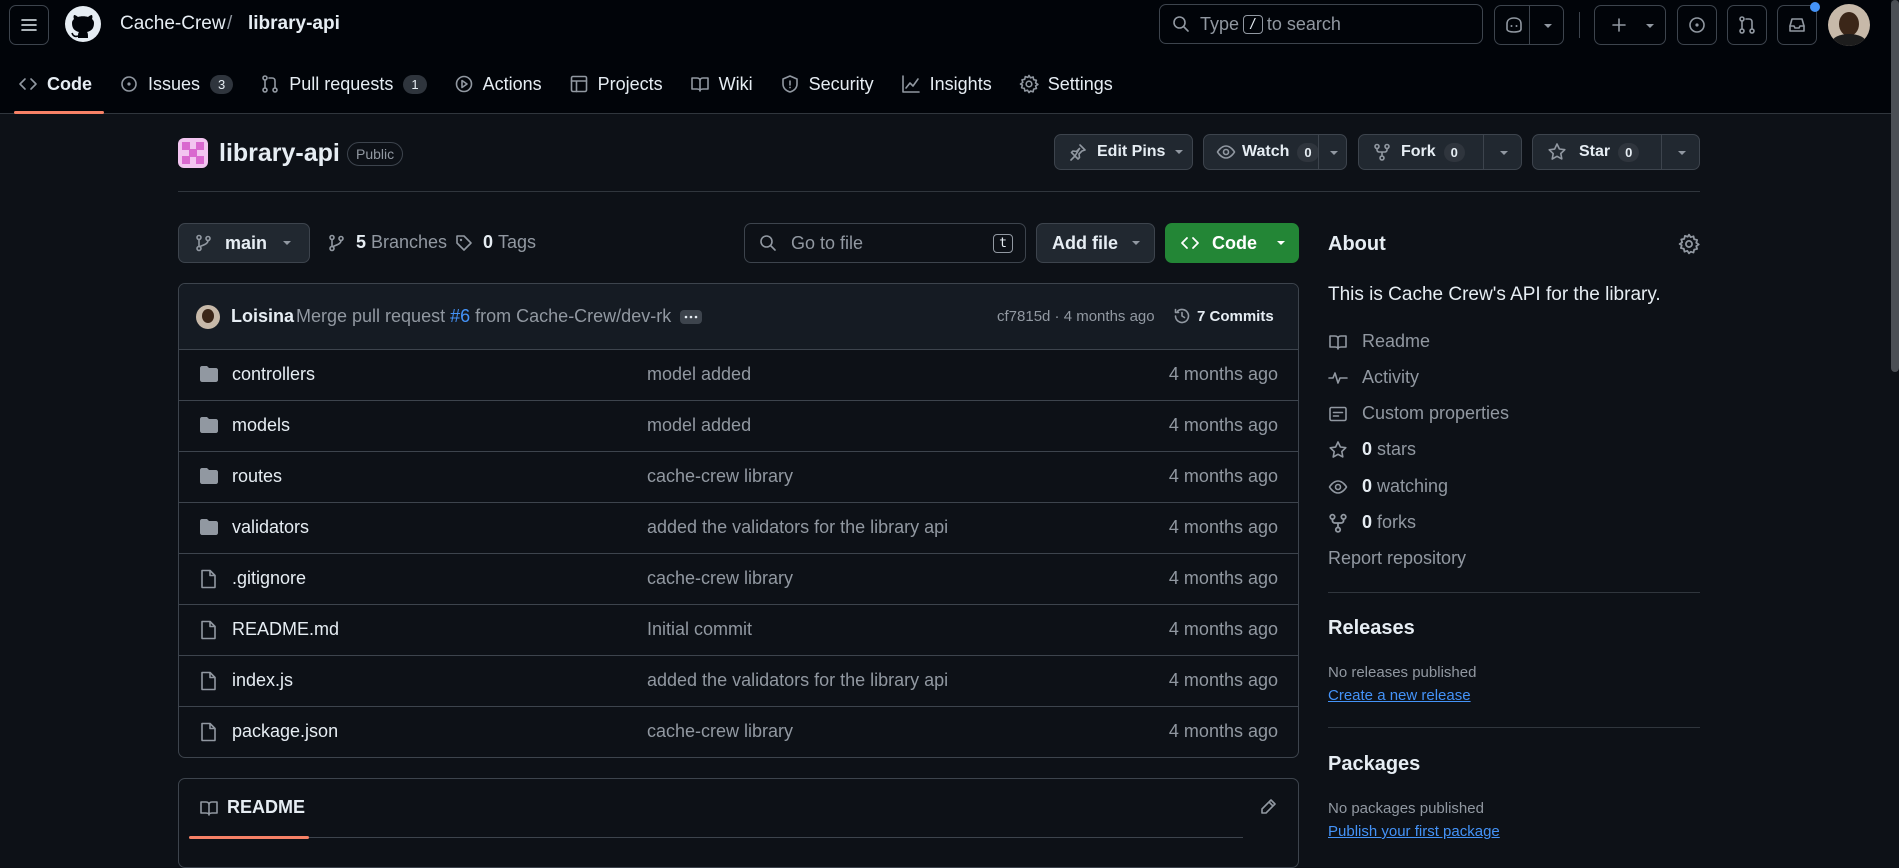  What do you see at coordinates (1372, 522) in the screenshot?
I see `forks-link: 0 forks` at bounding box center [1372, 522].